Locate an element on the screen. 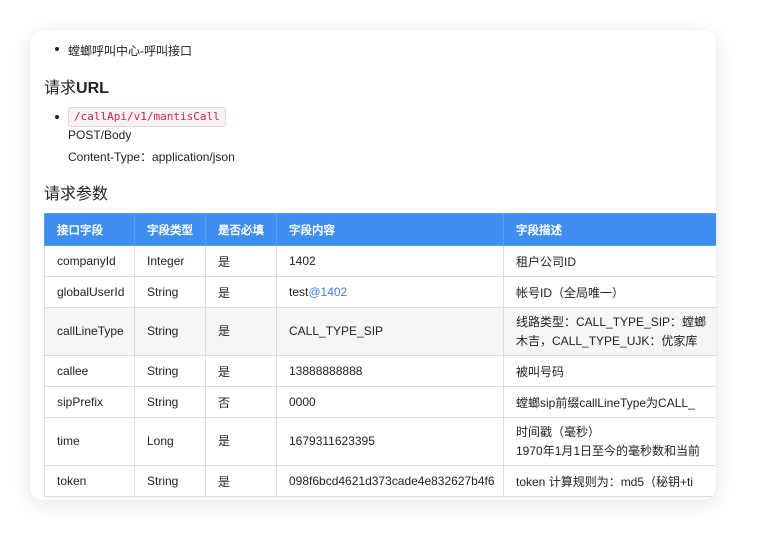 This screenshot has height=536, width=762. cell-content: 098f6bcd4621d373cade4e832627b4f6 is located at coordinates (390, 481).